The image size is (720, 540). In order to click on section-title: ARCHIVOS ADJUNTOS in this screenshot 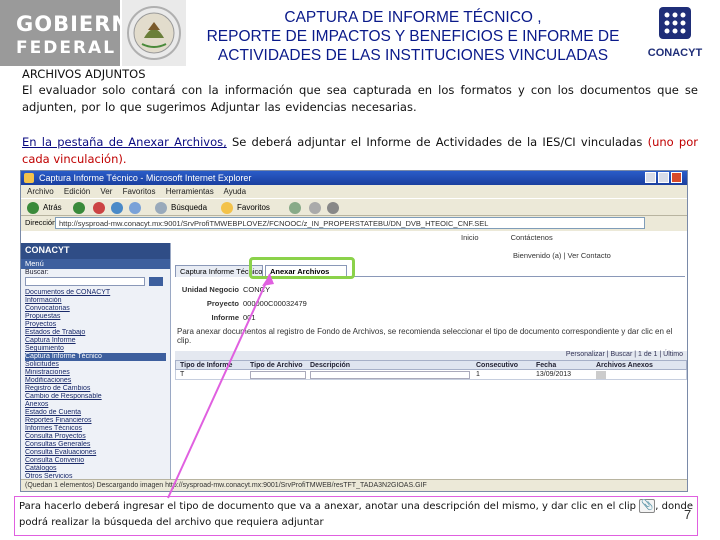, I will do `click(84, 74)`.